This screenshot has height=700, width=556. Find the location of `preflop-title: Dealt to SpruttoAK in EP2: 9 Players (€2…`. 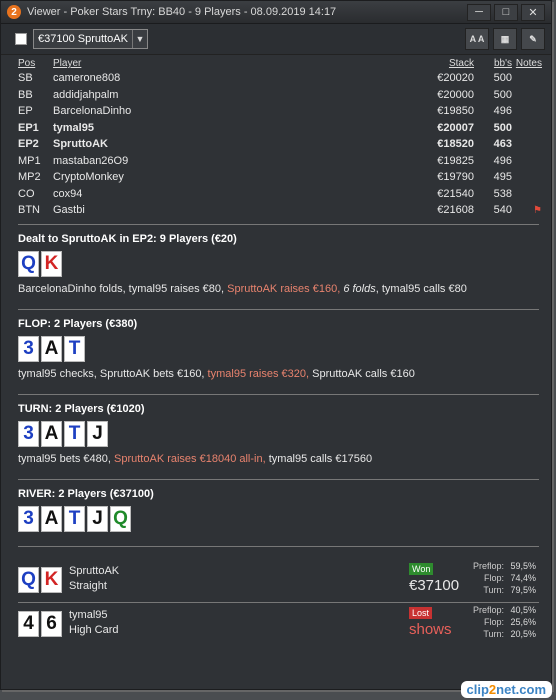

preflop-title: Dealt to SpruttoAK in EP2: 9 Players (€2… is located at coordinates (127, 239).